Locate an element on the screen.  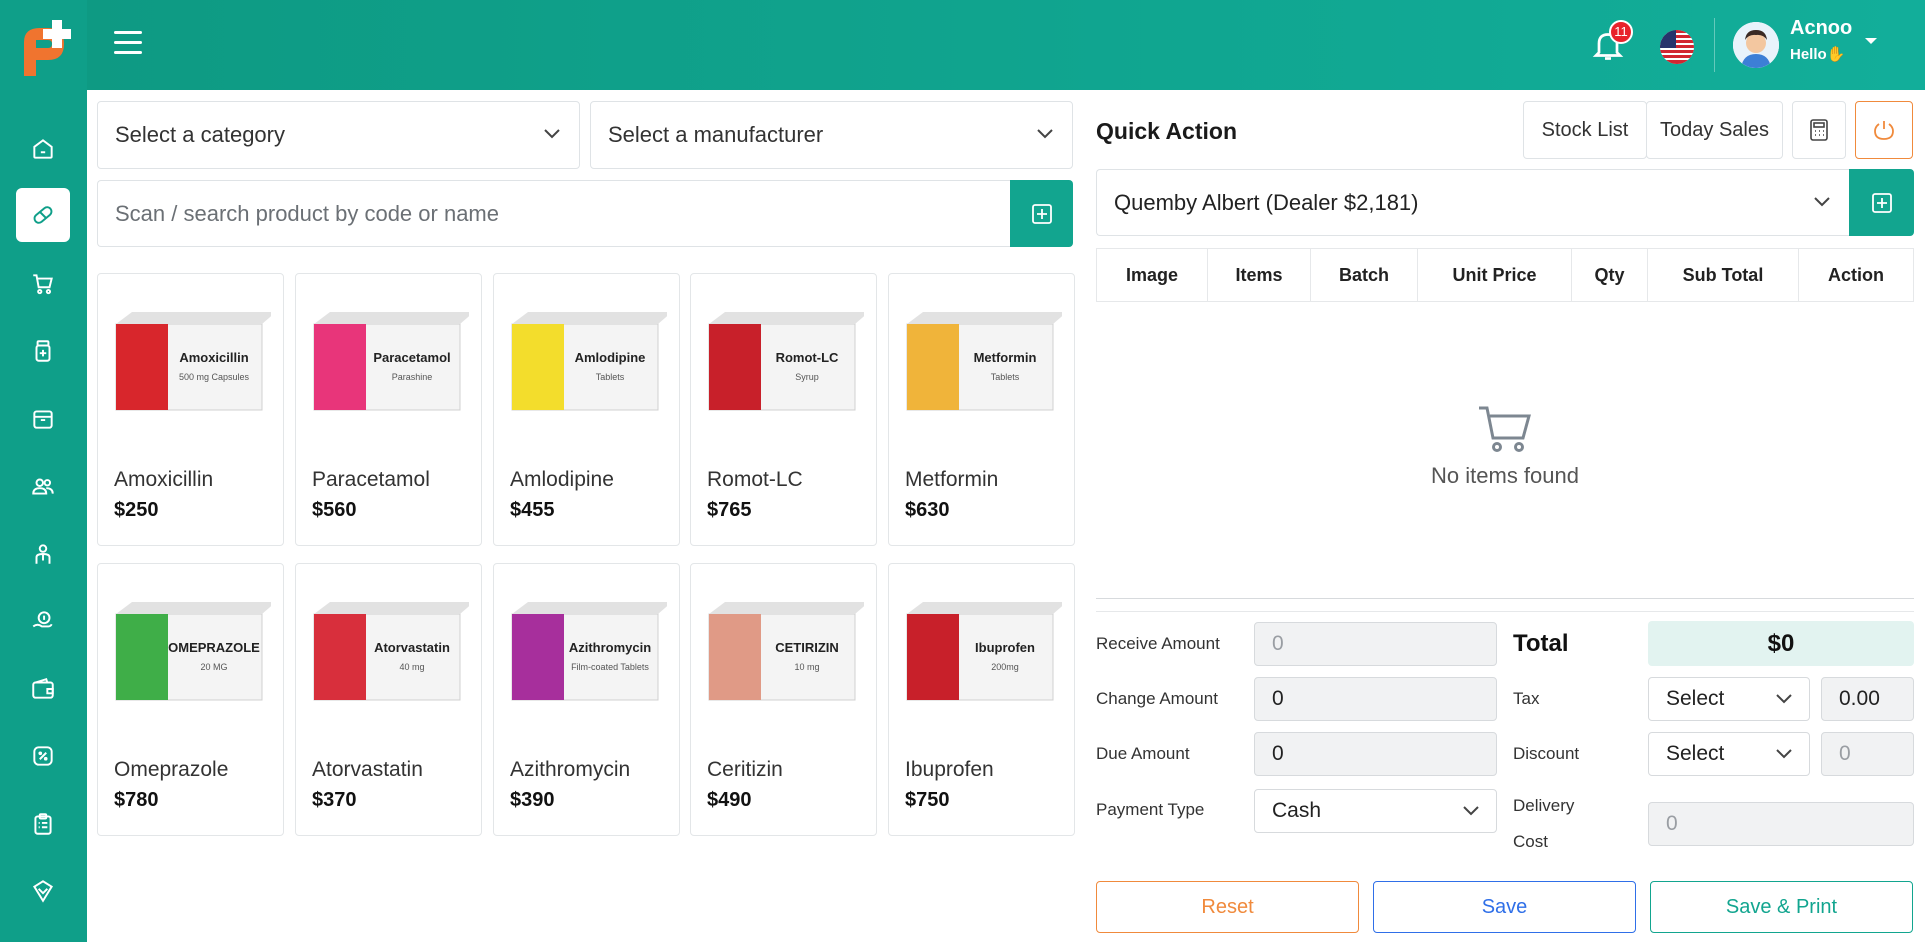
user-greeting: Hello✋ is located at coordinates (1818, 54).